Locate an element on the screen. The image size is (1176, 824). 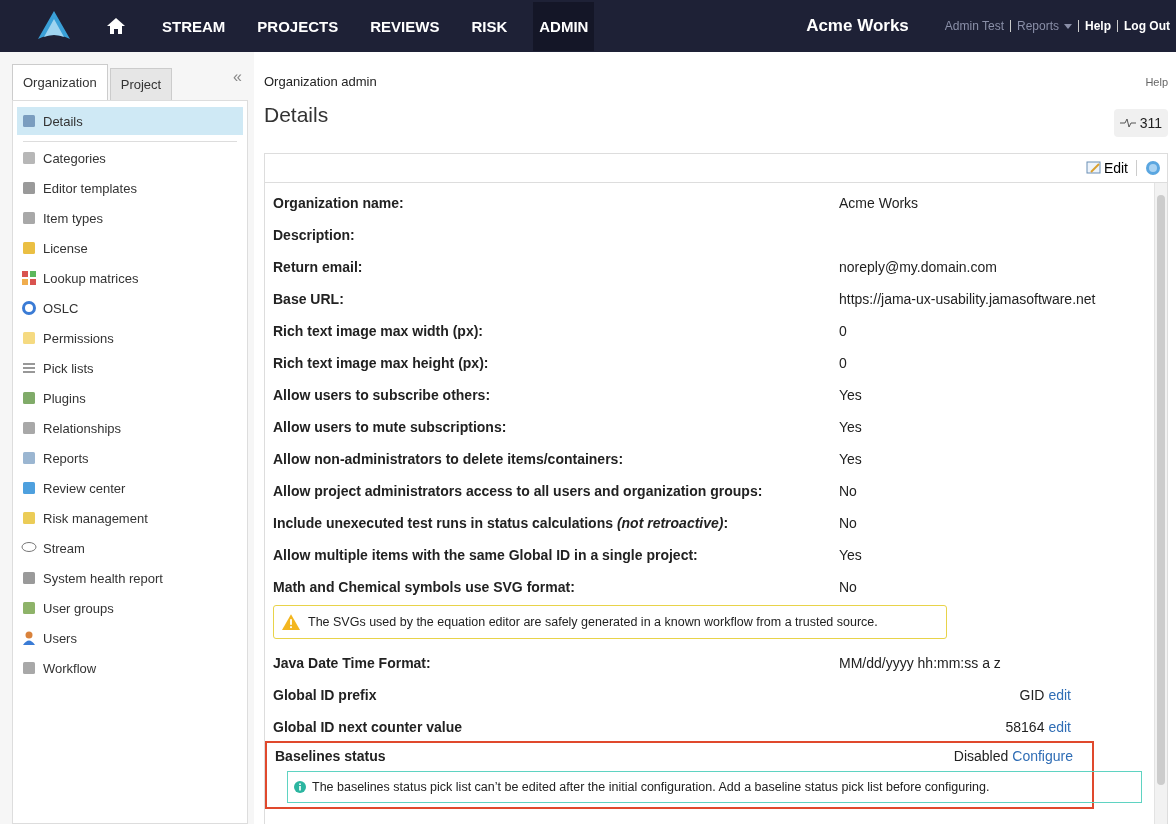
field-label: Description: is located at coordinates (314, 235).